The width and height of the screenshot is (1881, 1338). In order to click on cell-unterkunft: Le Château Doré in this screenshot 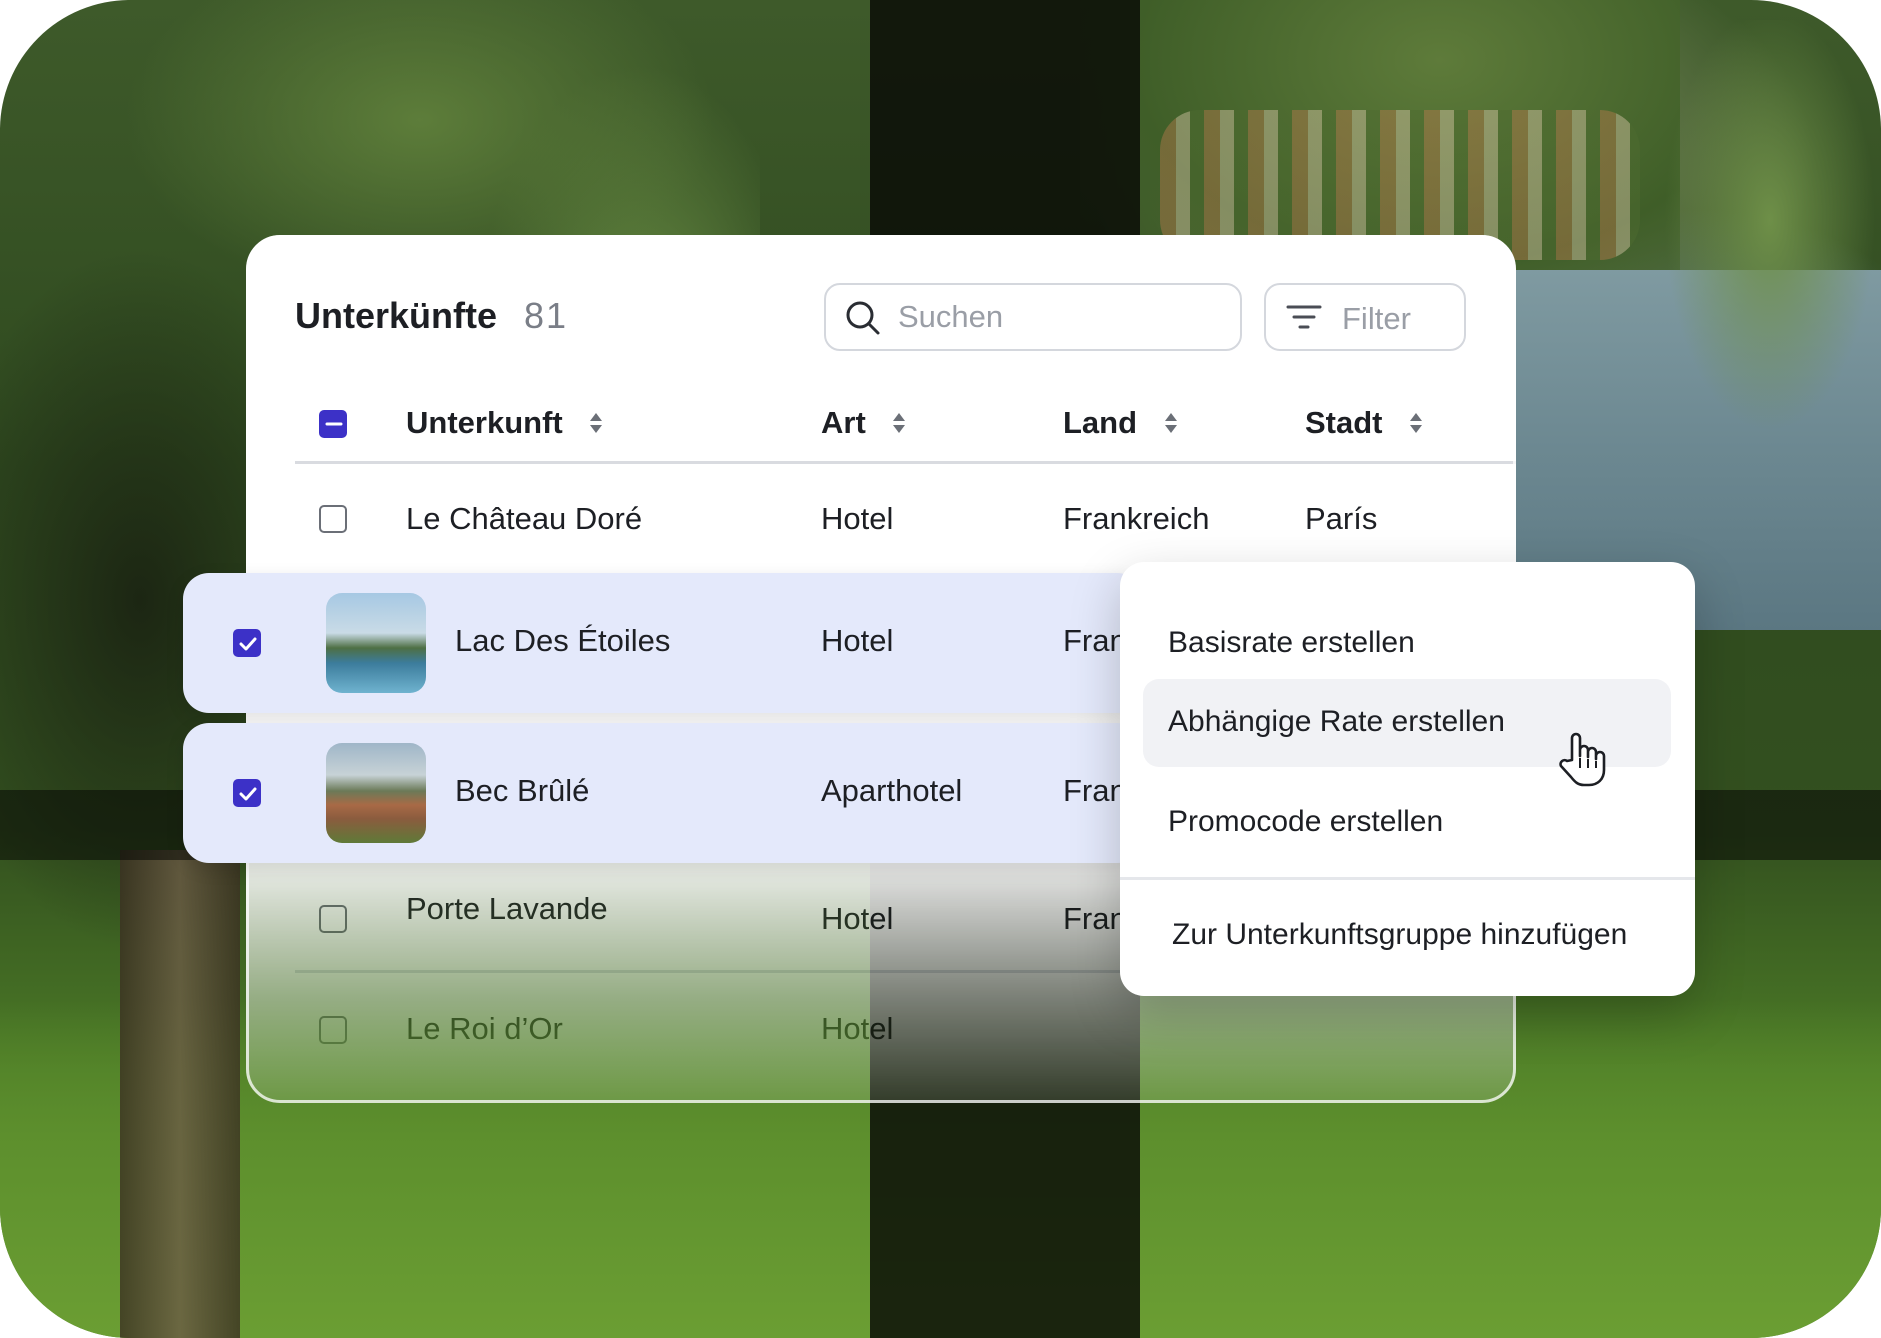, I will do `click(524, 518)`.